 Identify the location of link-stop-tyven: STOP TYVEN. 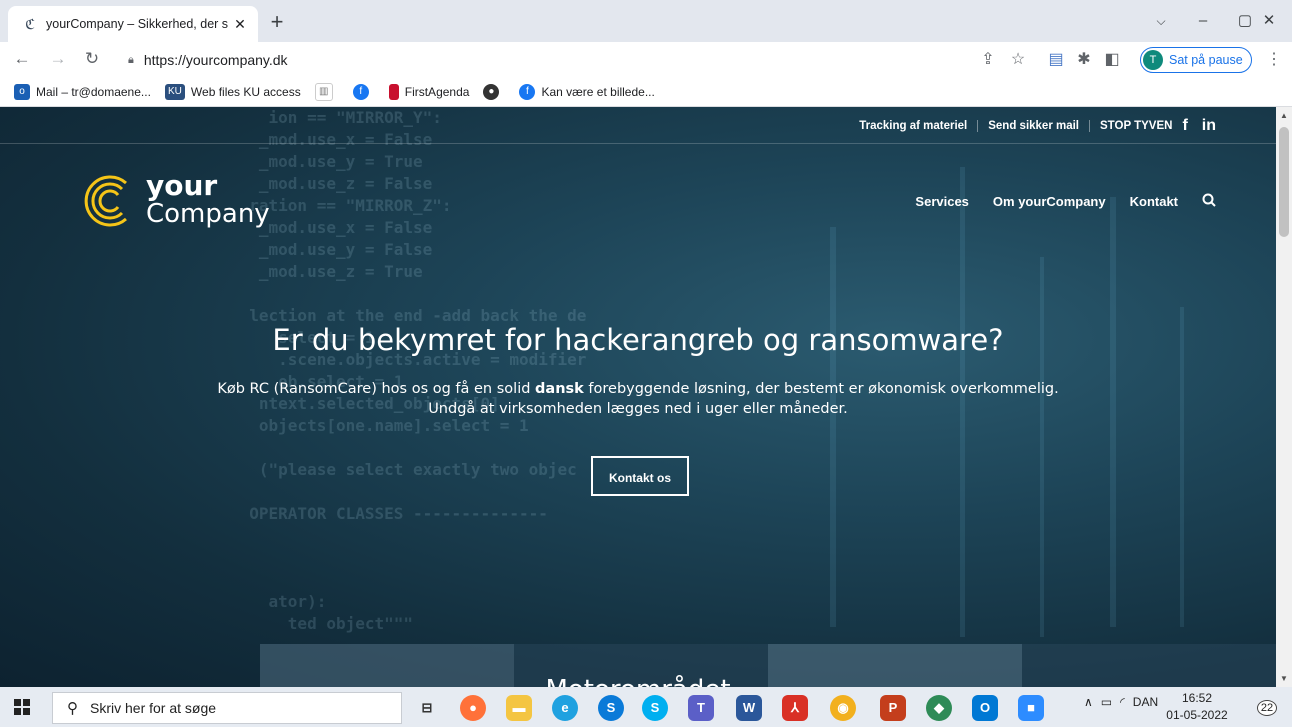
(1136, 126).